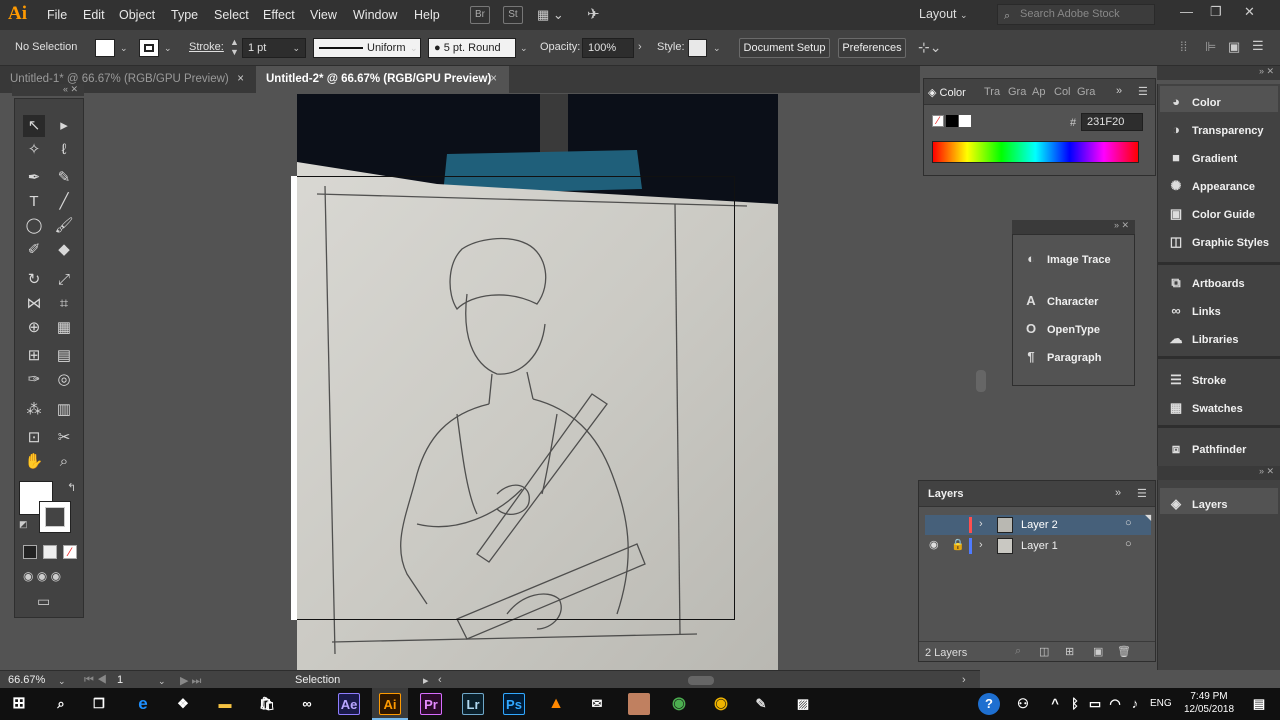 This screenshot has width=1280, height=720. I want to click on stroke-weight-field: 1 pt ⌄, so click(274, 48).